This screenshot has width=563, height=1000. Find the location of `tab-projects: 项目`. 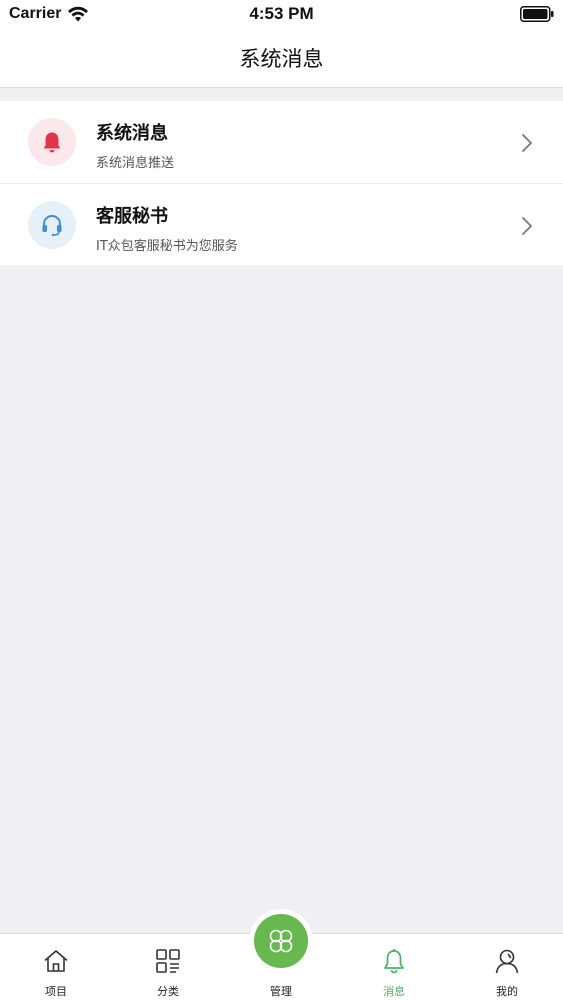

tab-projects: 项目 is located at coordinates (56, 967).